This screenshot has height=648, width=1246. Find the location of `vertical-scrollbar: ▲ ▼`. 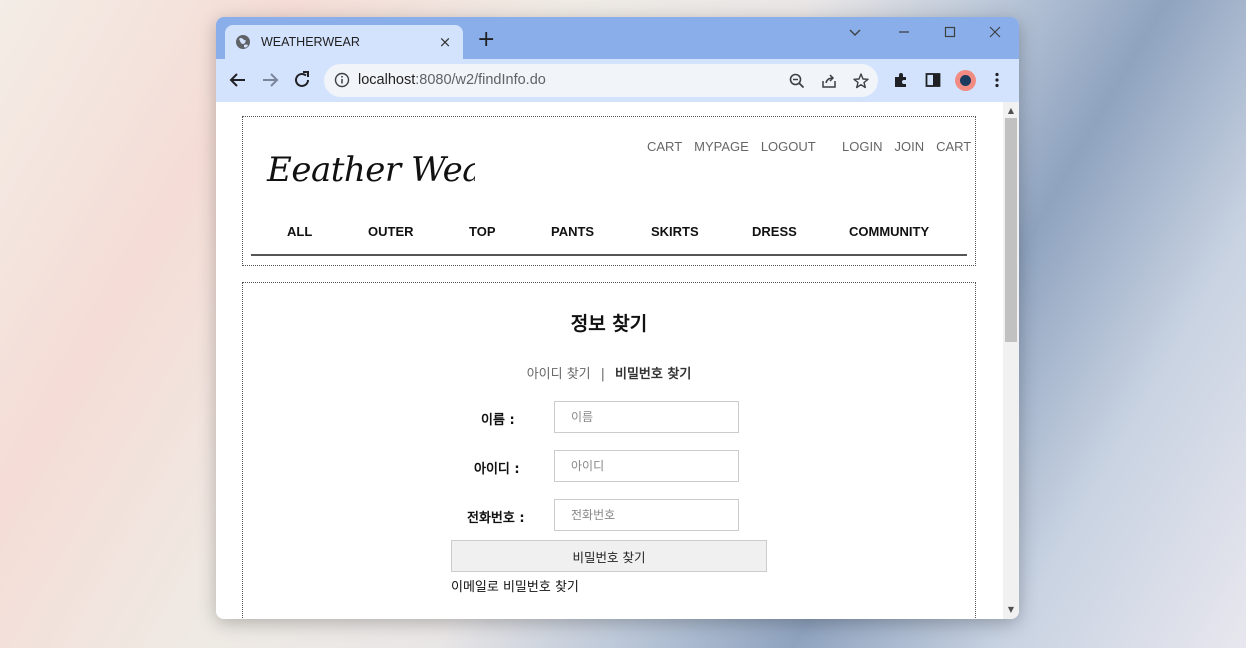

vertical-scrollbar: ▲ ▼ is located at coordinates (1011, 360).